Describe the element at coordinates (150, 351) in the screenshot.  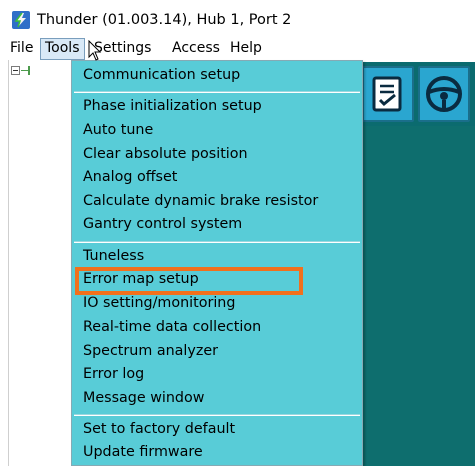
I see `menu-item-spectrum-analyzer: Spectrum analyzer` at that location.